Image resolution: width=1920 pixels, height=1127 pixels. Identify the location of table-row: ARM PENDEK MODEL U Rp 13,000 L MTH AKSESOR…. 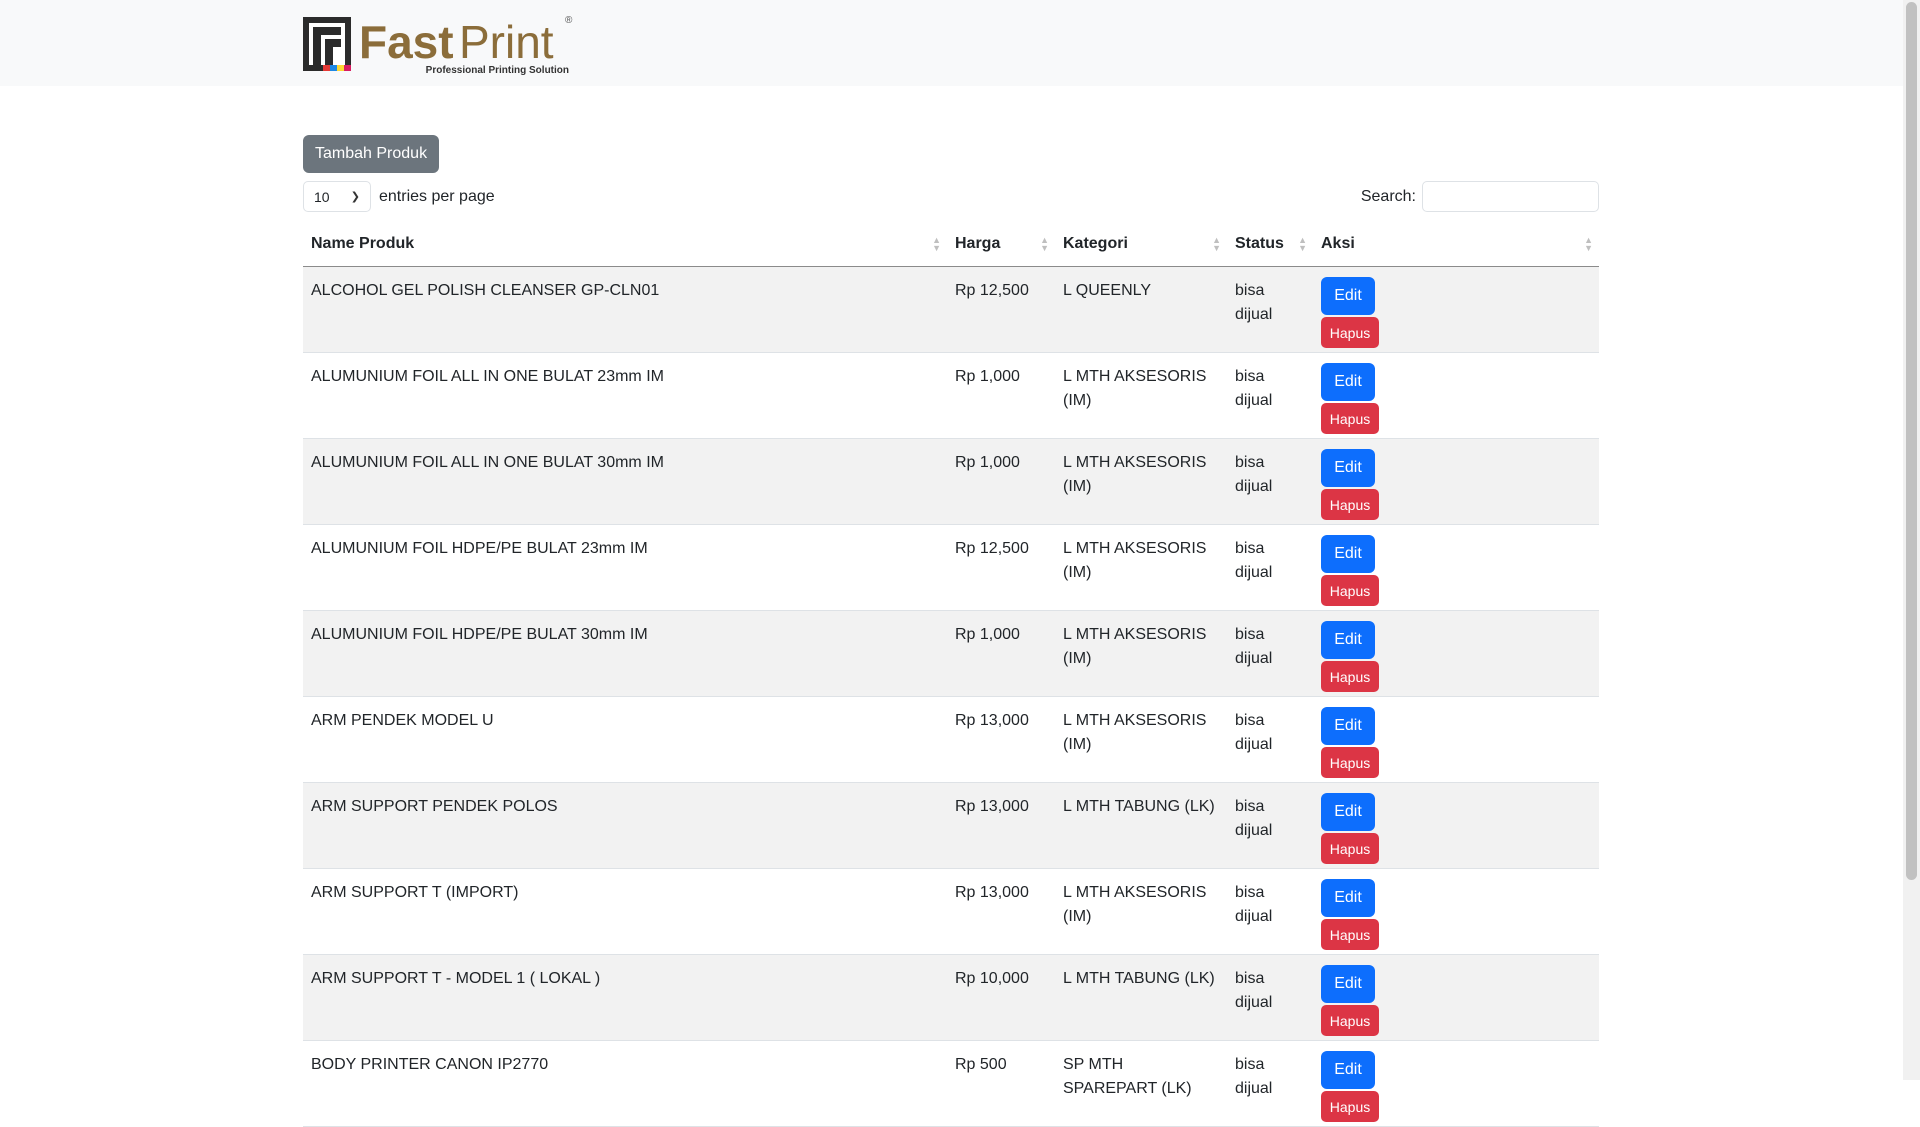
(951, 739).